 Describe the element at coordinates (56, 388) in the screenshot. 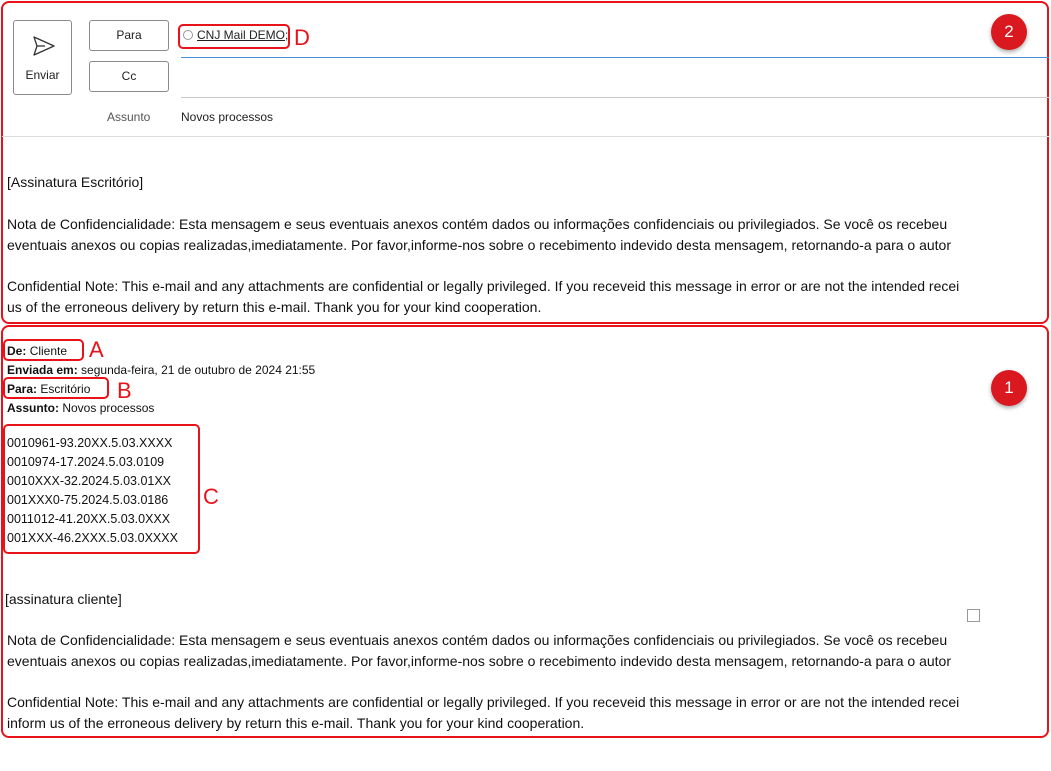

I see `annotation-b-frame` at that location.